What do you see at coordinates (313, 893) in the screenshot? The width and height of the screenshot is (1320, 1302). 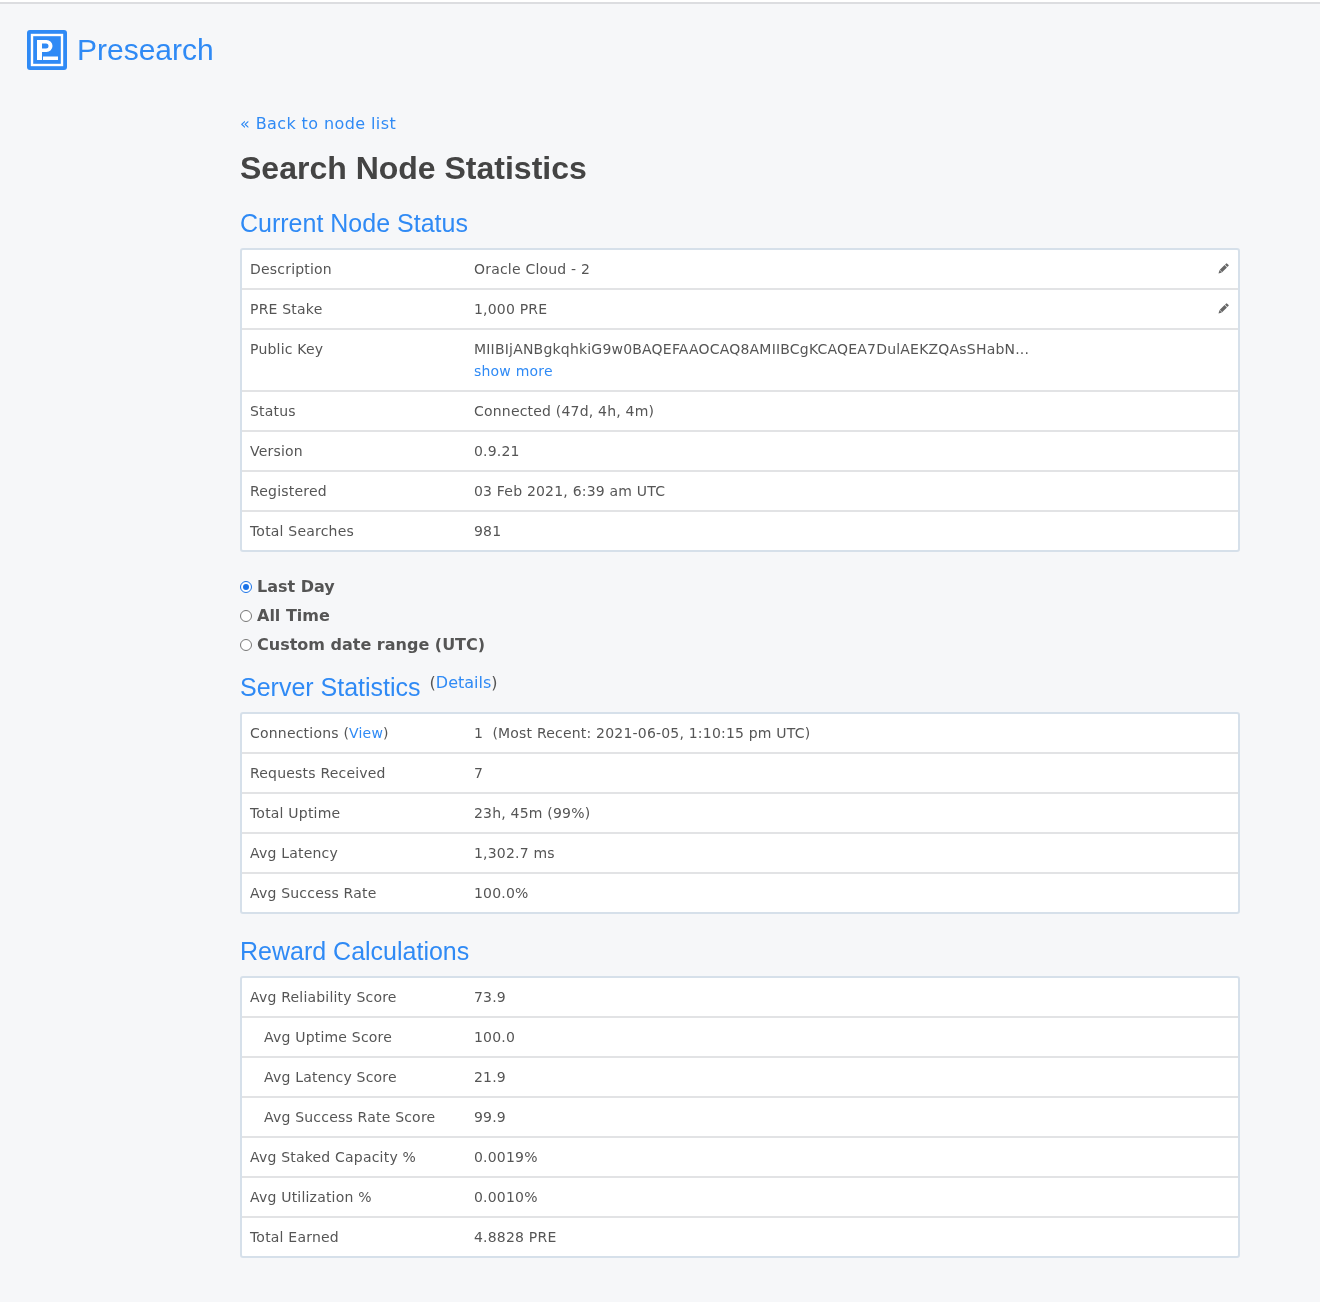 I see `field-label: Avg Success Rate` at bounding box center [313, 893].